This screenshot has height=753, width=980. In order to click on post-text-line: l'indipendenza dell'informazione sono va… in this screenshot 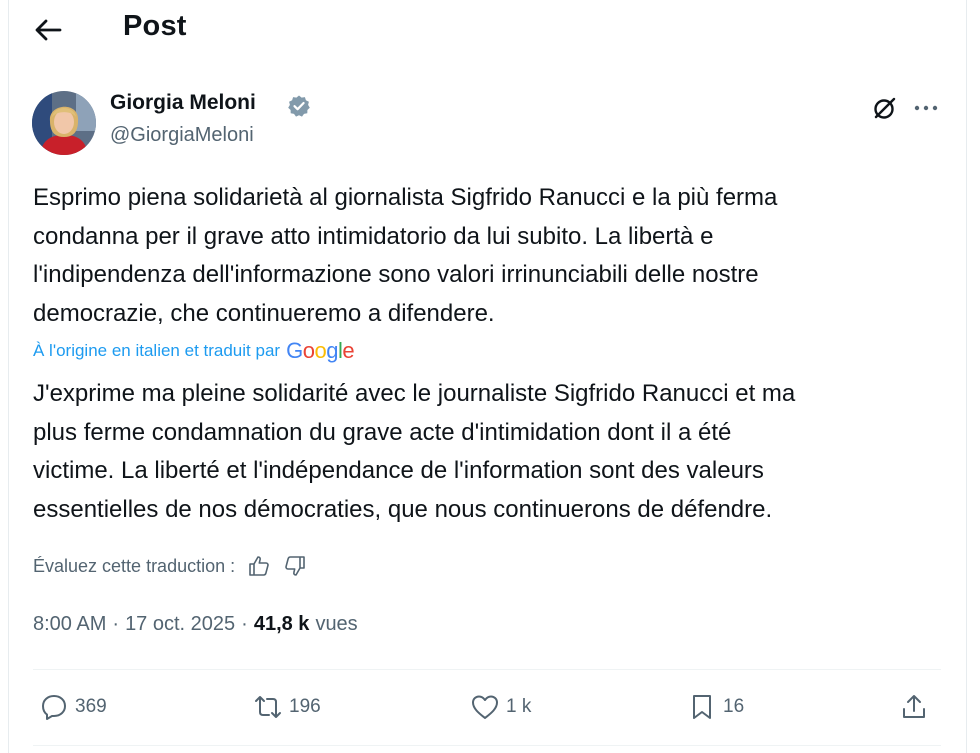, I will do `click(396, 274)`.